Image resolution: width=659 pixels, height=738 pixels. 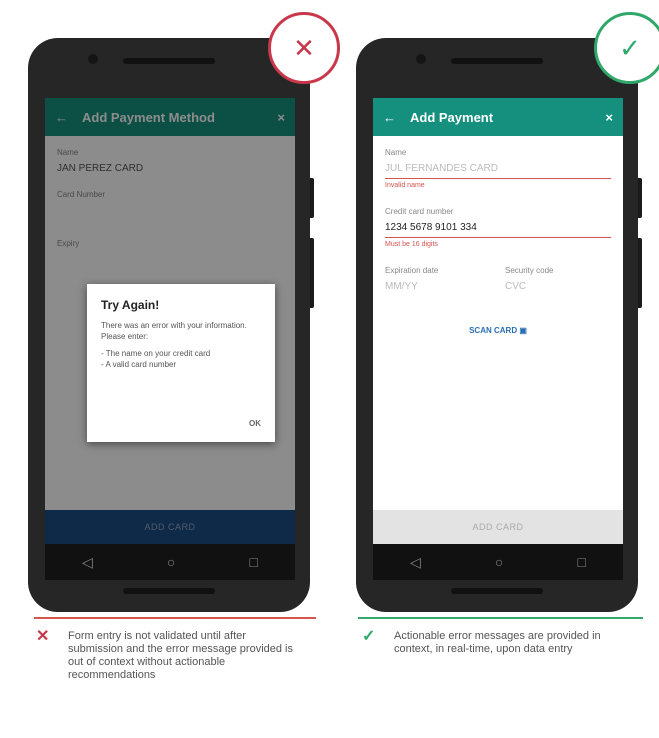 I want to click on good-divider, so click(x=500, y=618).